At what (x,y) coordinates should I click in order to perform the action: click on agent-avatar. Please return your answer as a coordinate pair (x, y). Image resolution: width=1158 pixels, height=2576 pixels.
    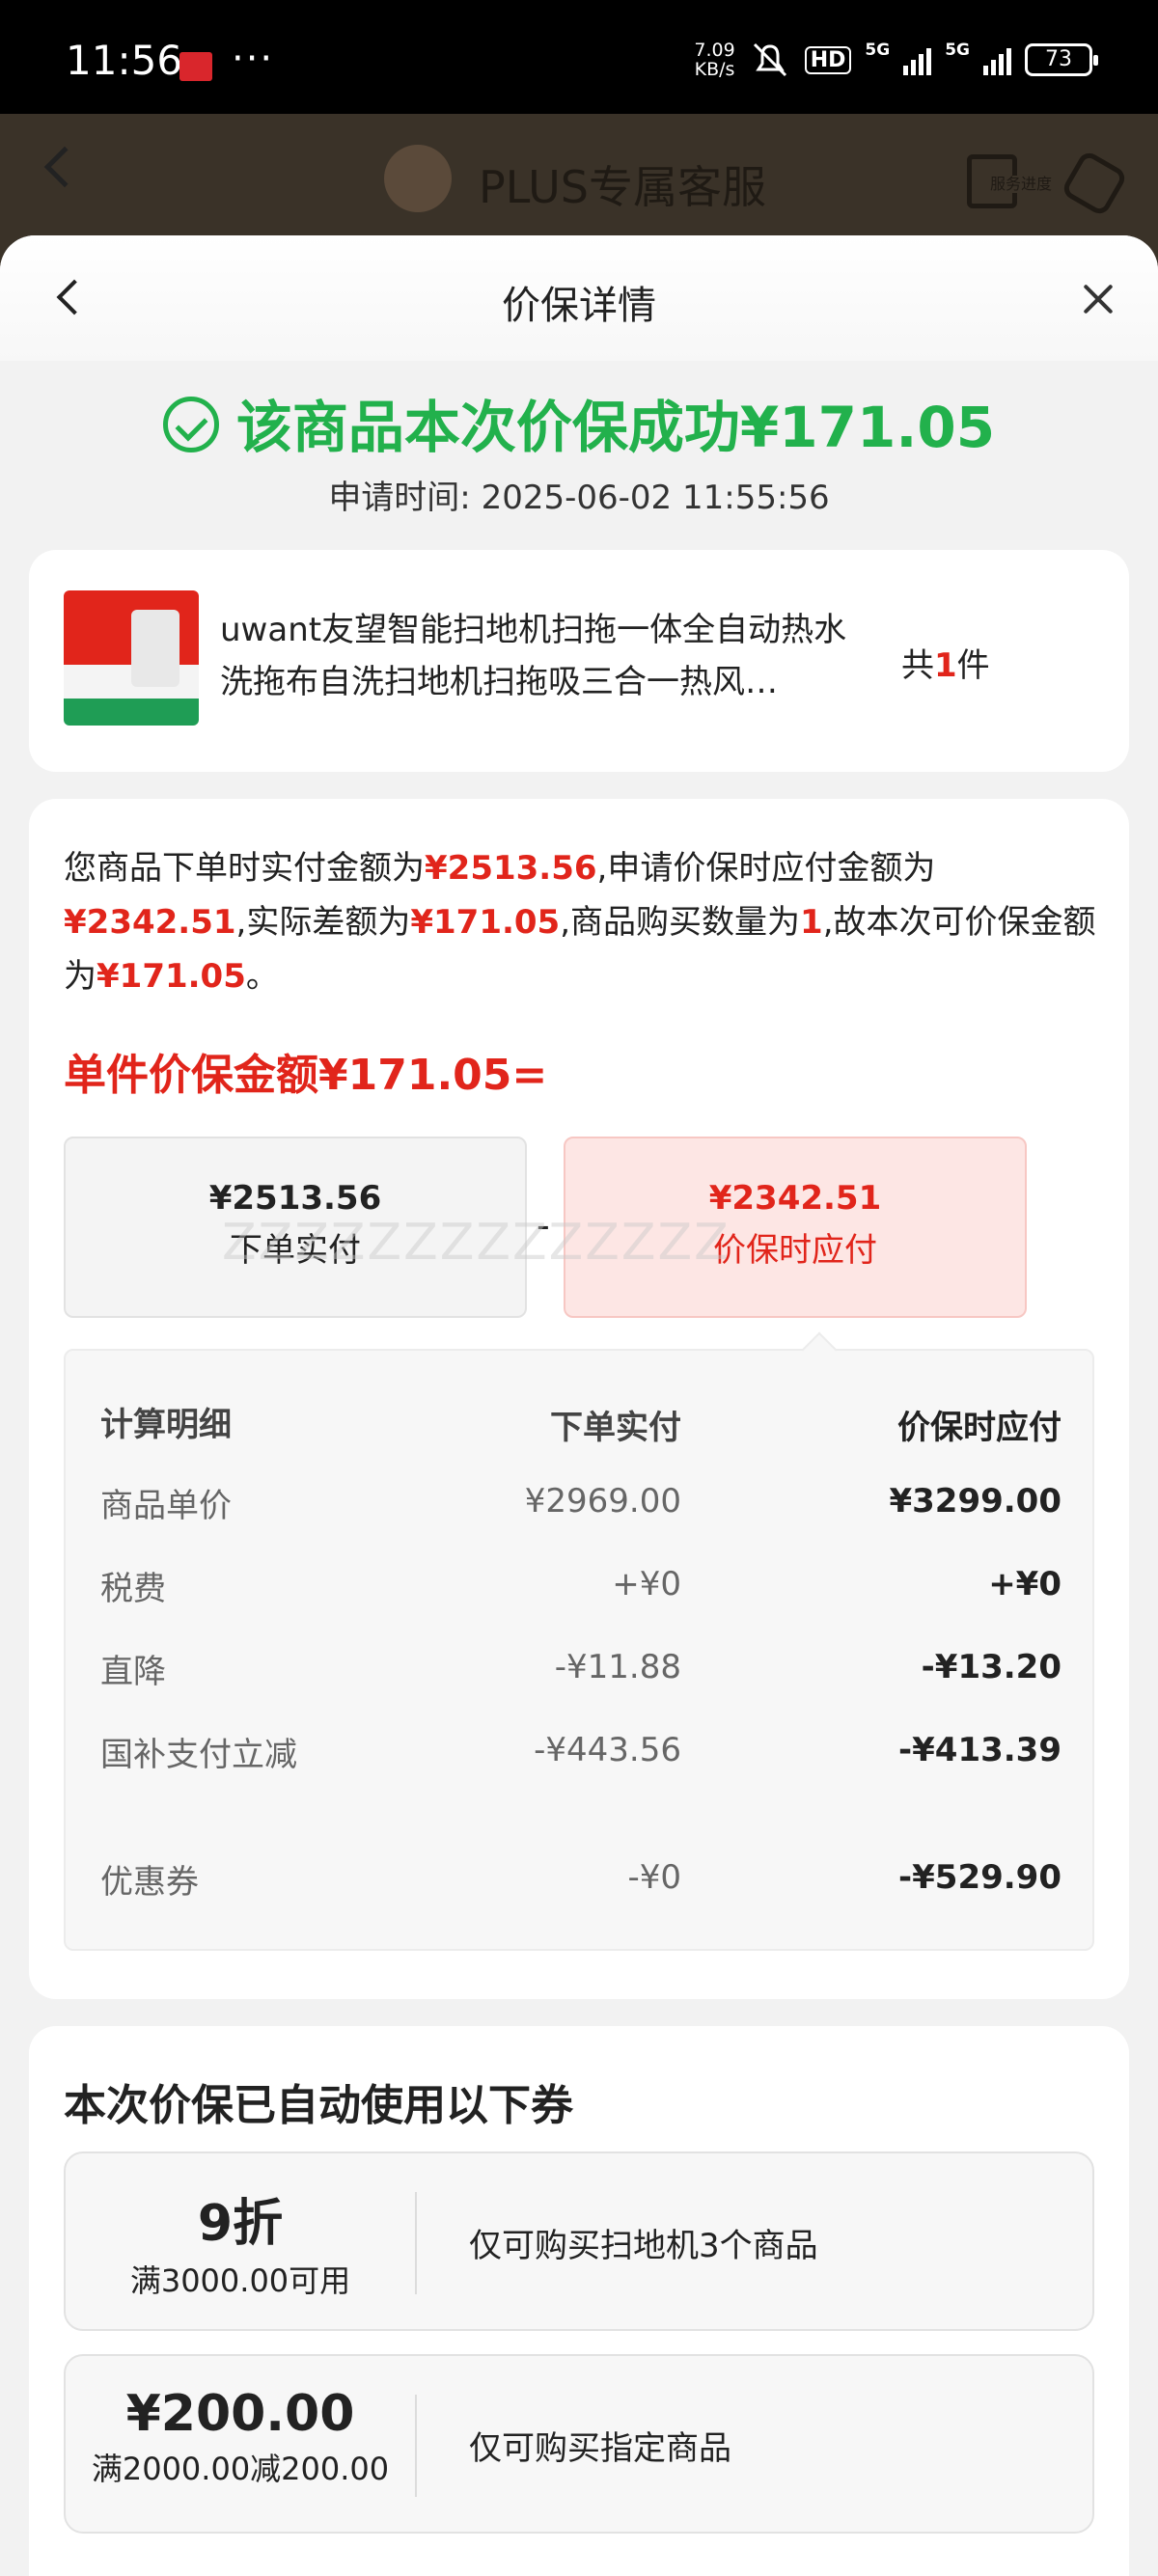
    Looking at the image, I should click on (418, 178).